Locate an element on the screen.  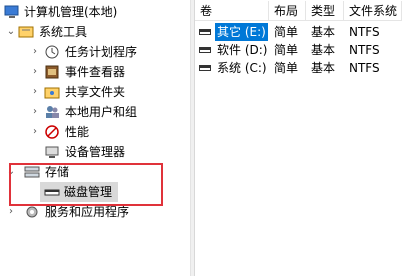
tree-item-label: 共享文件夹 is located at coordinates (95, 92).